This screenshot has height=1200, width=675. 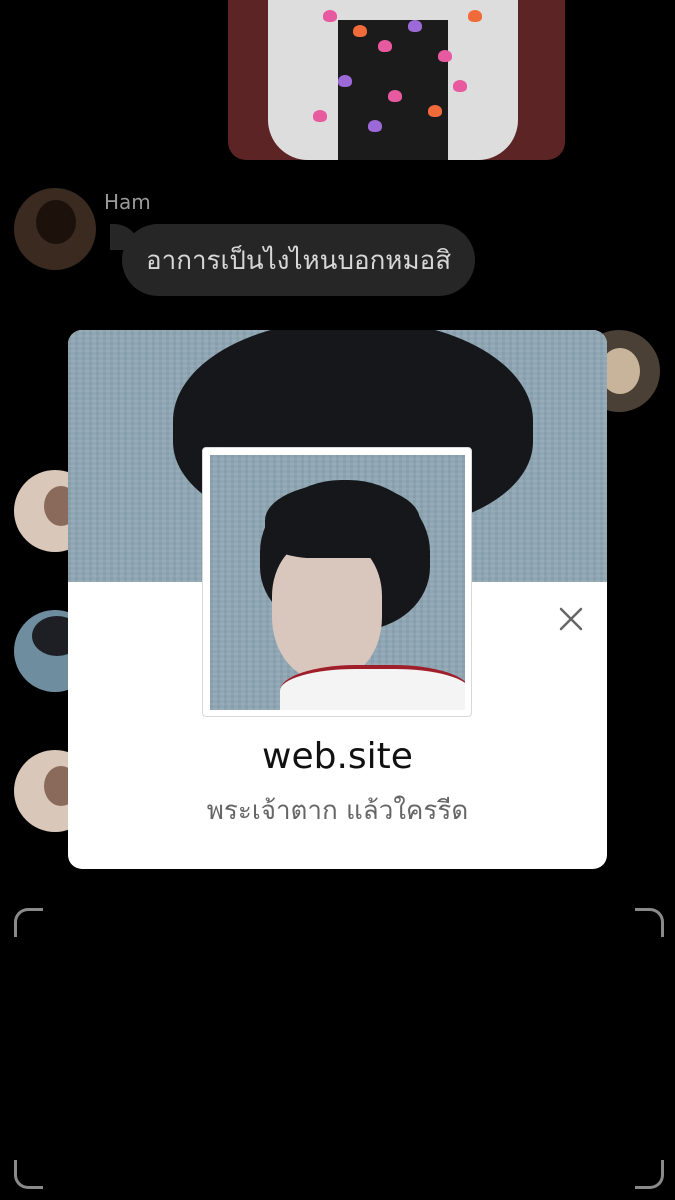 I want to click on close-button, so click(x=571, y=619).